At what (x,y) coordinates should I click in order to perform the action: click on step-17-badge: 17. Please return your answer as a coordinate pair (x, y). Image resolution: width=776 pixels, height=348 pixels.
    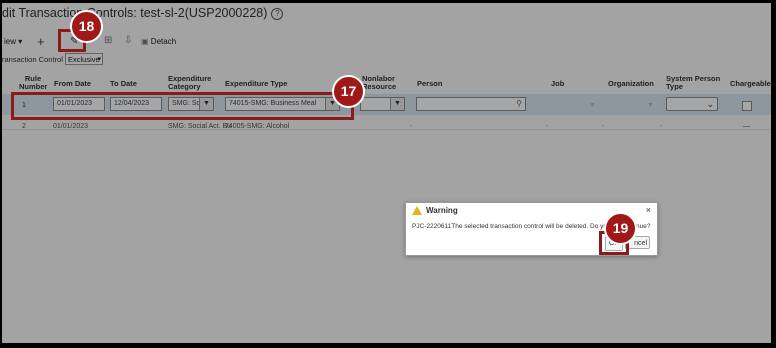
    Looking at the image, I should click on (348, 91).